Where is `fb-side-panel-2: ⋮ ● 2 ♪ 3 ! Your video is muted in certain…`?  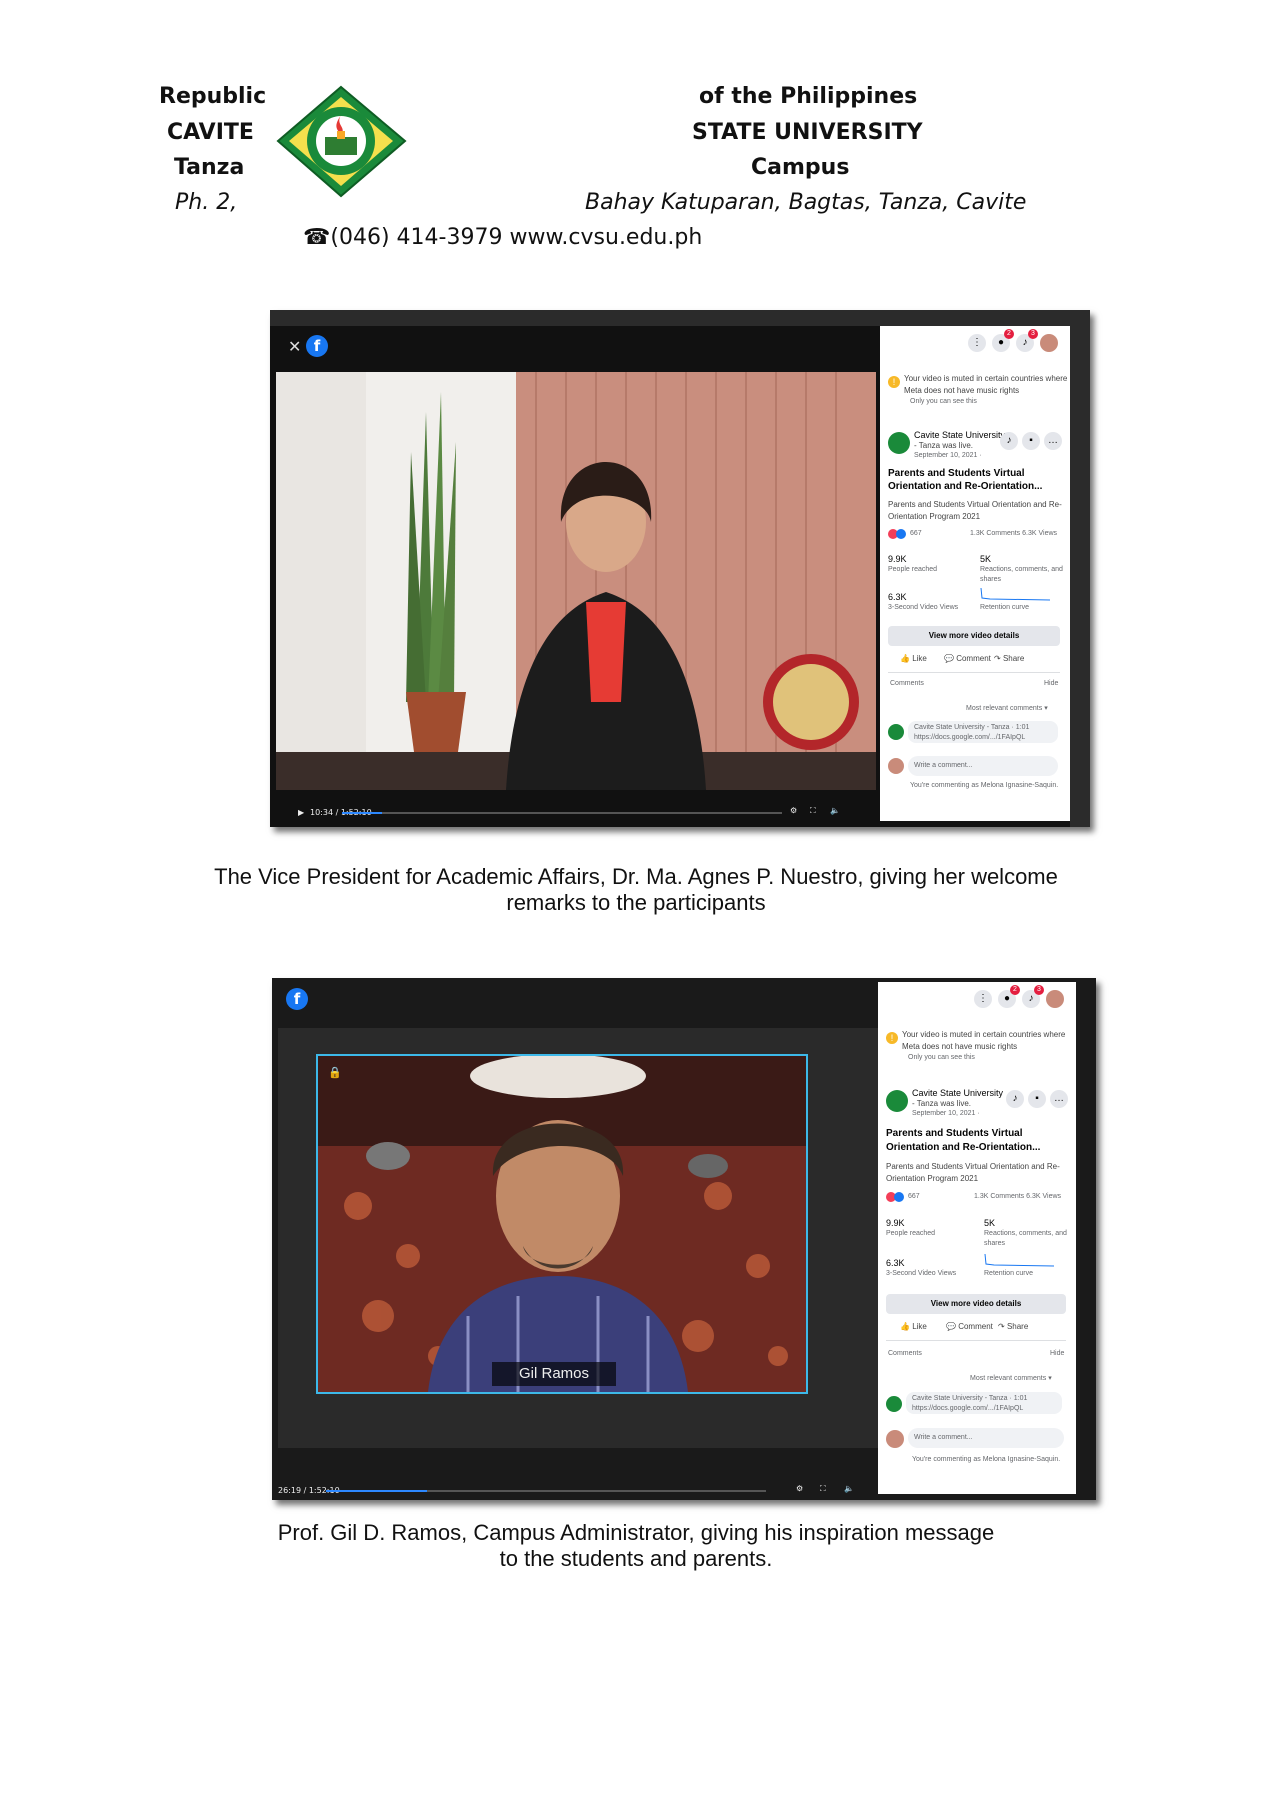 fb-side-panel-2: ⋮ ● 2 ♪ 3 ! Your video is muted in certain… is located at coordinates (977, 1238).